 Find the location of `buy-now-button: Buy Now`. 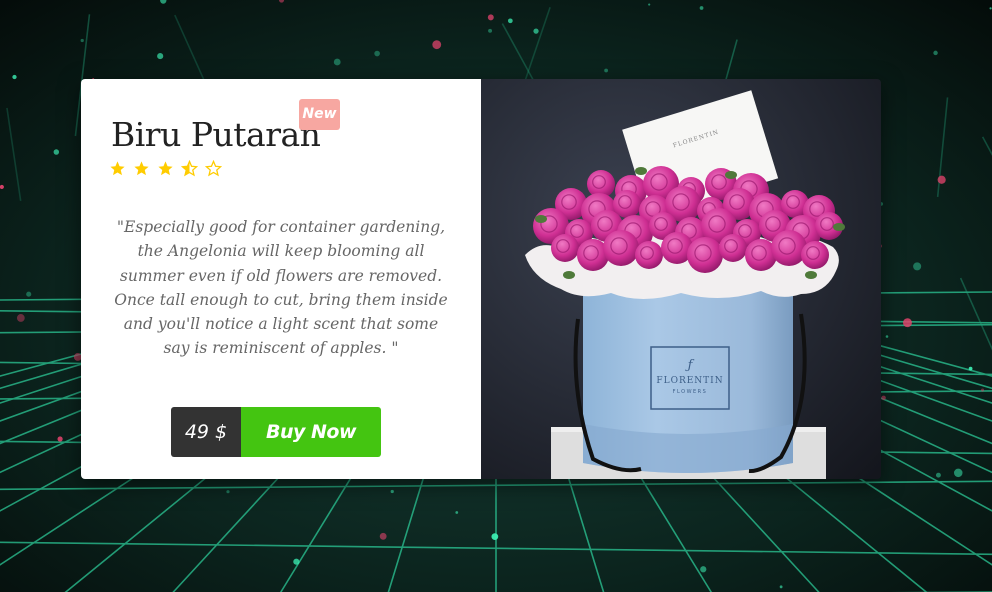

buy-now-button: Buy Now is located at coordinates (311, 432).